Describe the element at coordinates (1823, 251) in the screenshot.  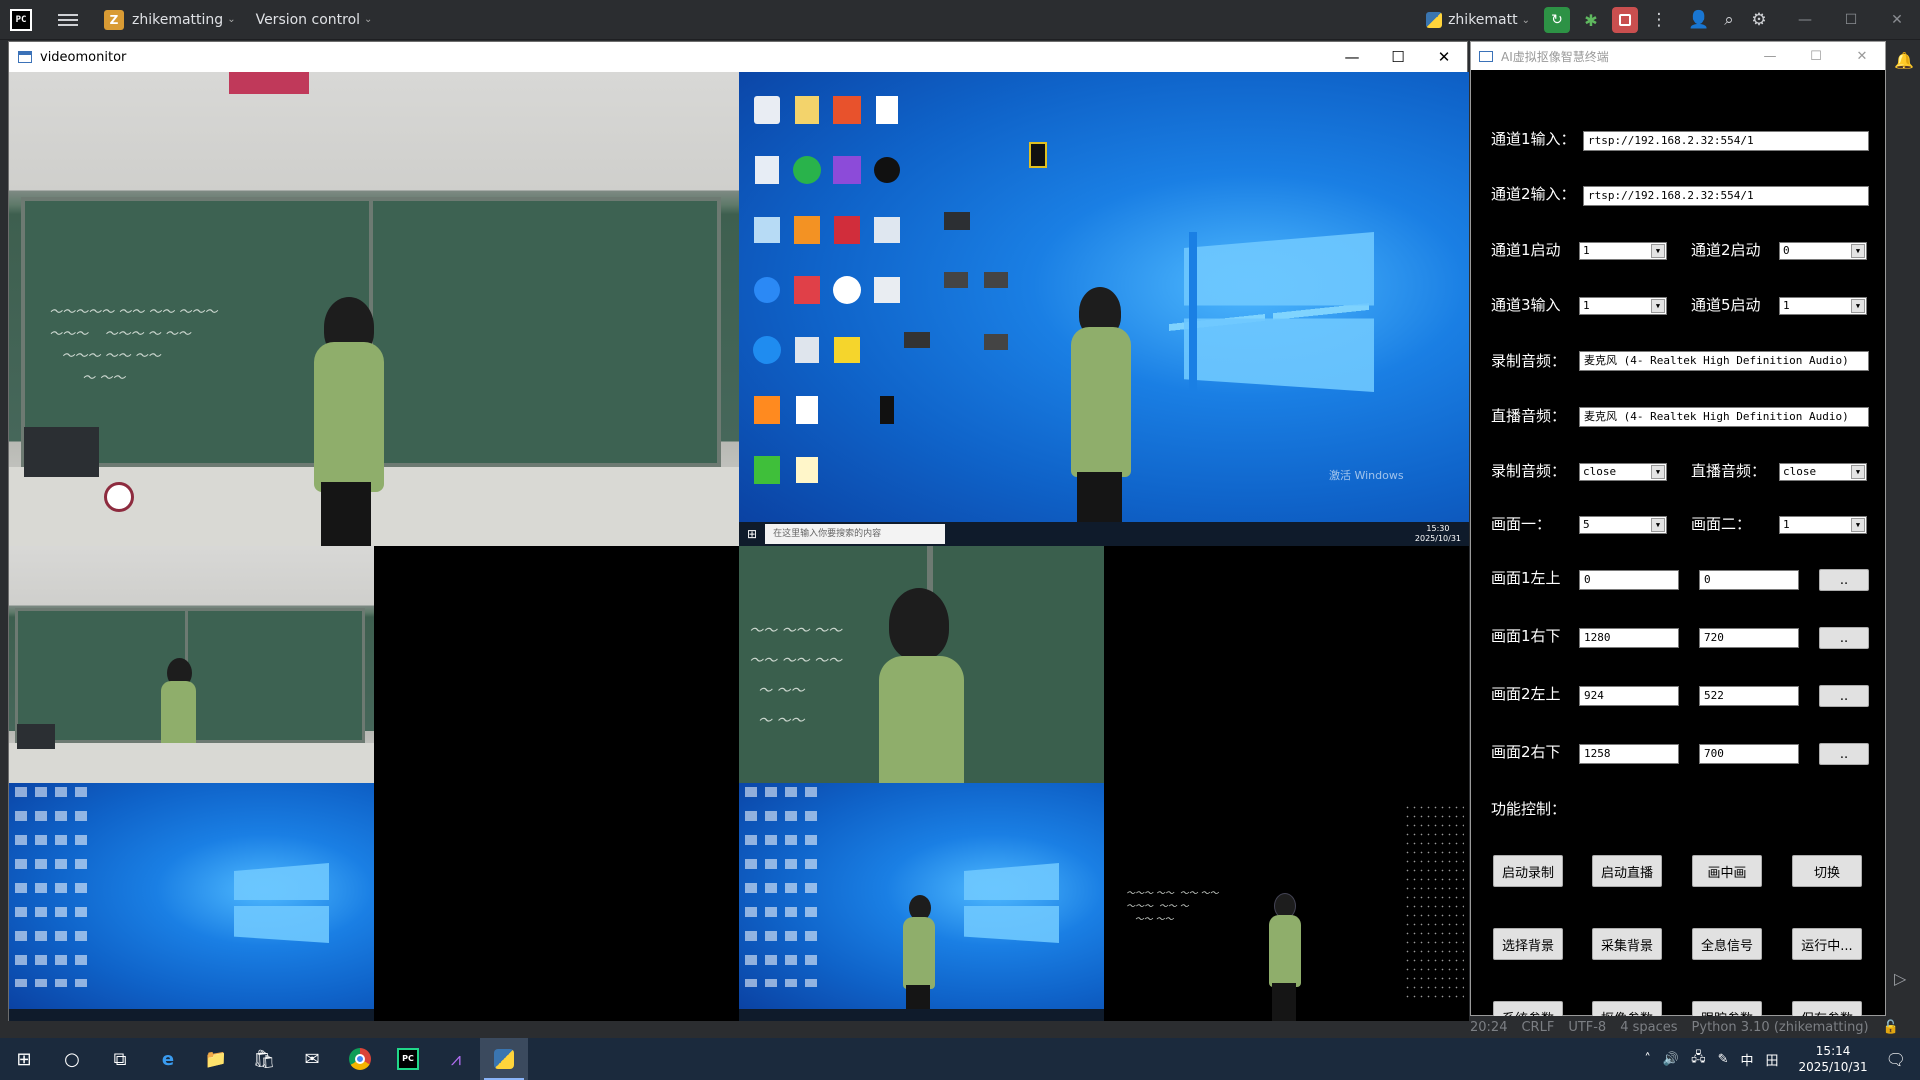
I see `ch2-start-select: 0 ▼` at that location.